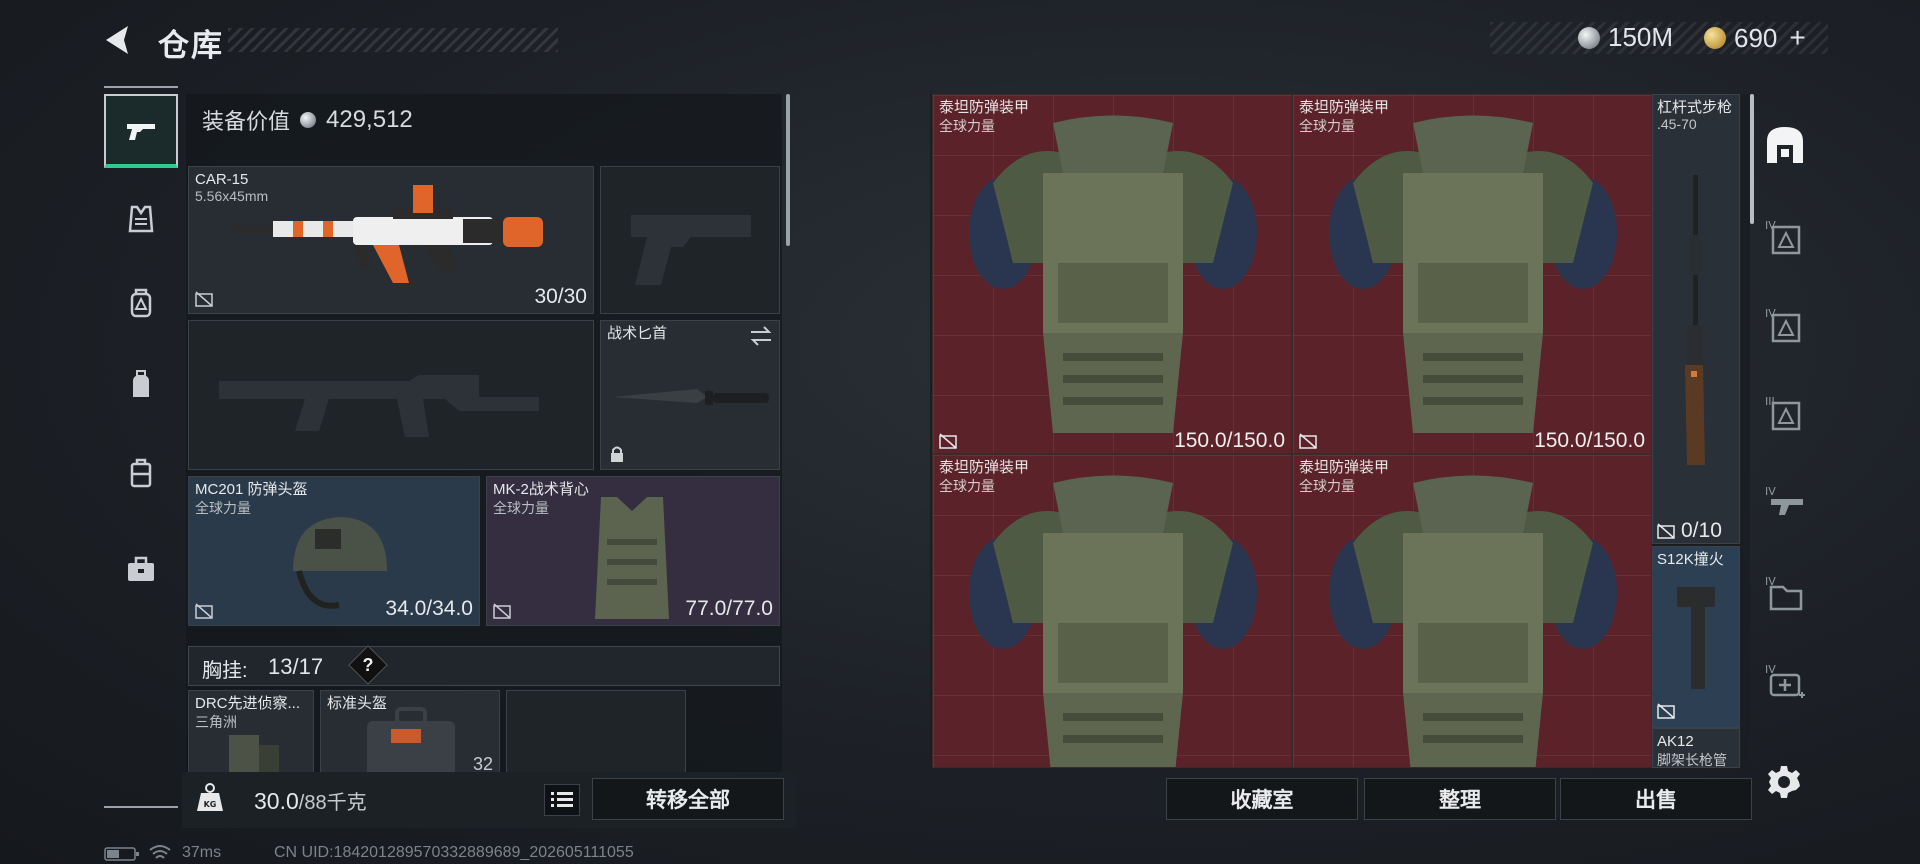 This screenshot has width=1920, height=864. What do you see at coordinates (1696, 748) in the screenshot?
I see `stash-ak12-part: AK12 脚架长枪管` at bounding box center [1696, 748].